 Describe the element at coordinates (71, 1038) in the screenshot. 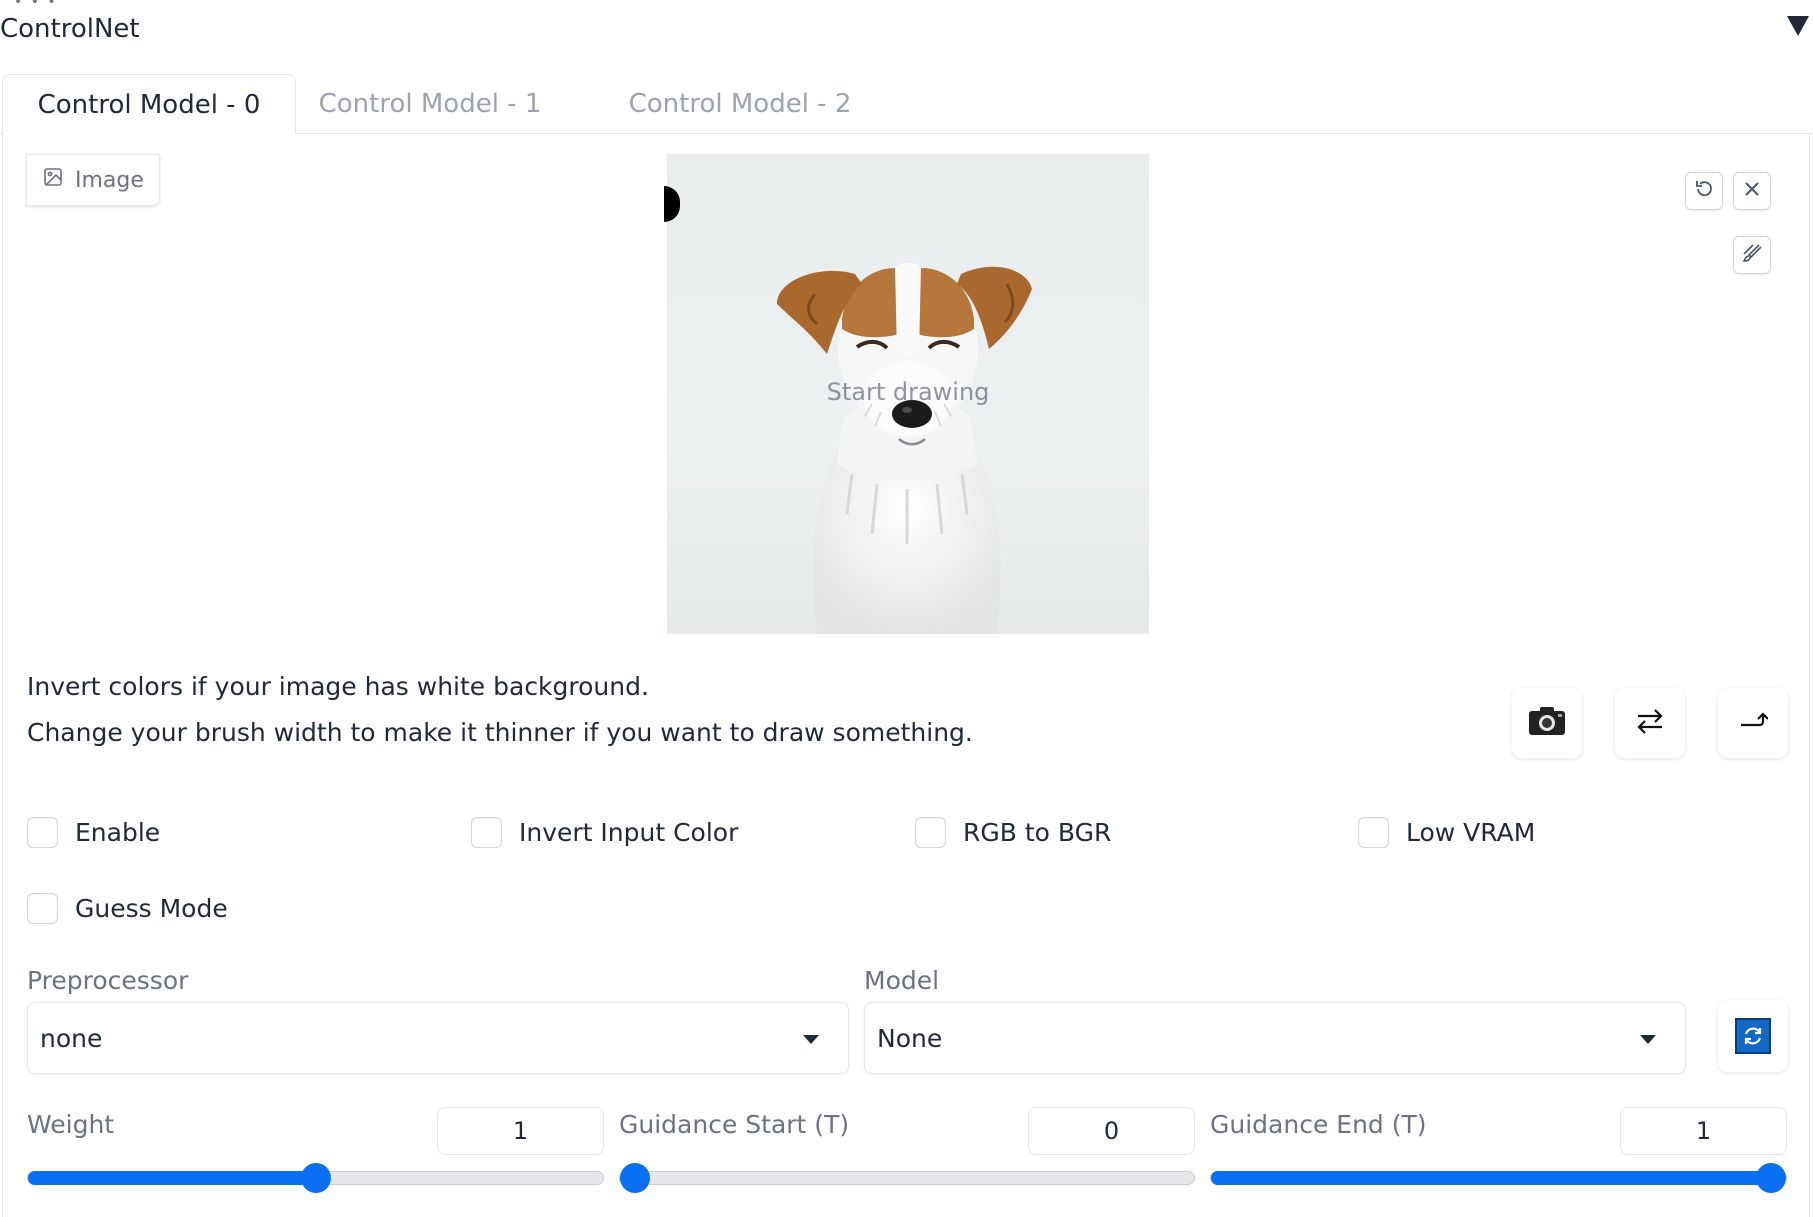

I see `preprocessor-value: none` at that location.